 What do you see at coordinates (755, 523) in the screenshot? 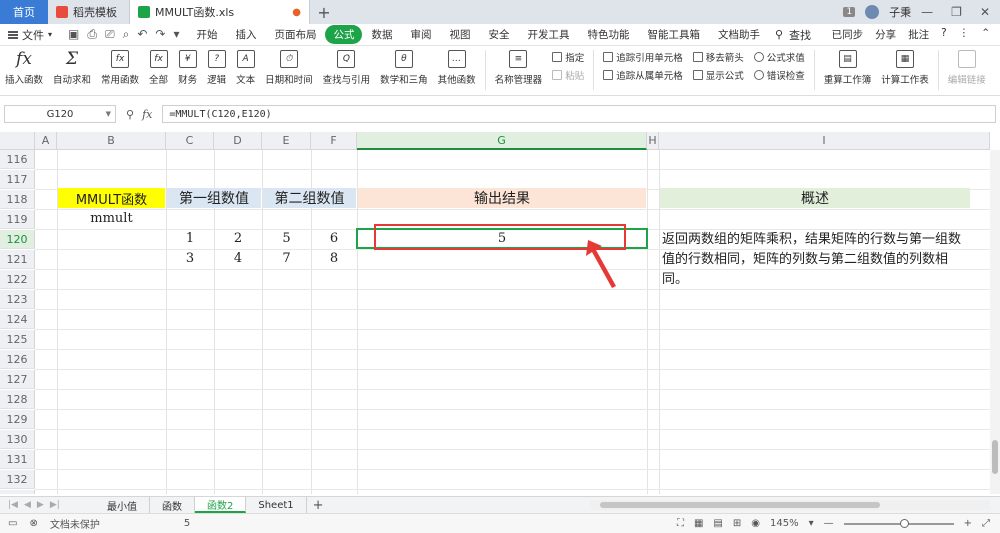
I see `eye-protection-icon: ◉` at bounding box center [755, 523].